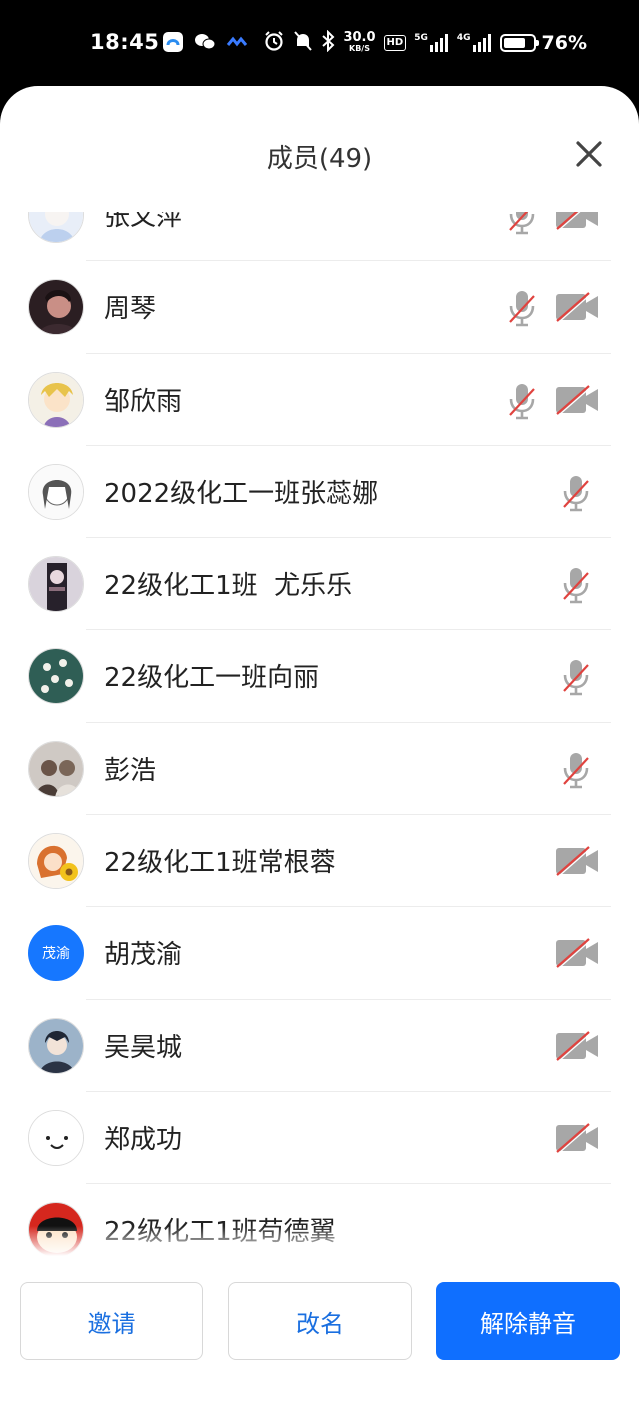 The width and height of the screenshot is (639, 1422). What do you see at coordinates (359, 37) in the screenshot?
I see `net-speed-value: 30.0` at bounding box center [359, 37].